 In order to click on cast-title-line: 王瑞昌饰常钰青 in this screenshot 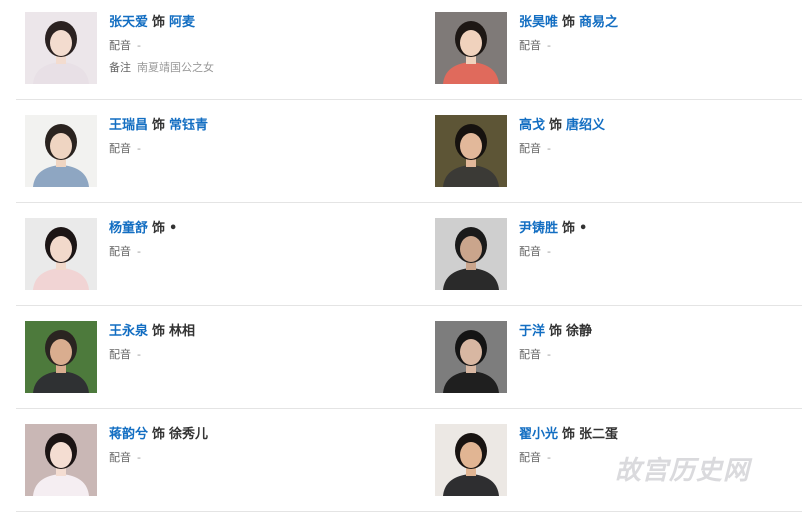, I will do `click(257, 126)`.